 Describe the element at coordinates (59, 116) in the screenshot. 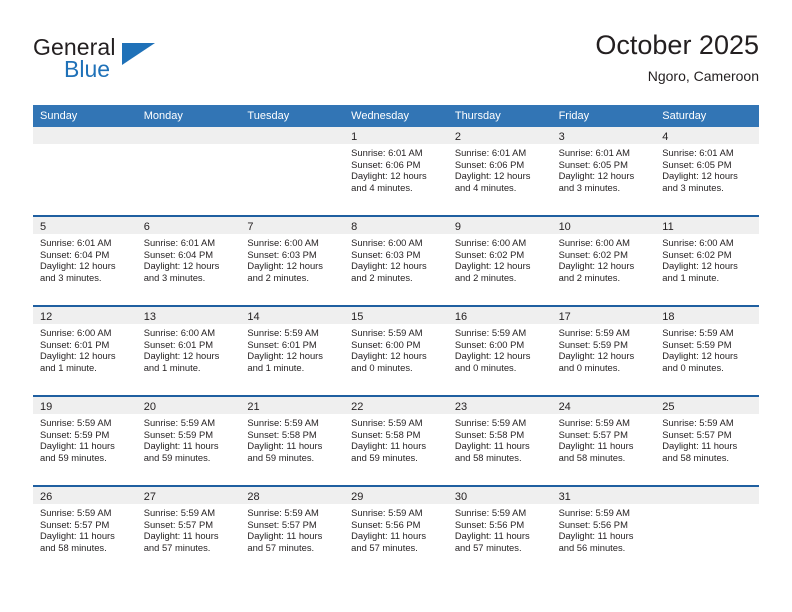

I see `weekday-header-sunday: Sunday` at that location.